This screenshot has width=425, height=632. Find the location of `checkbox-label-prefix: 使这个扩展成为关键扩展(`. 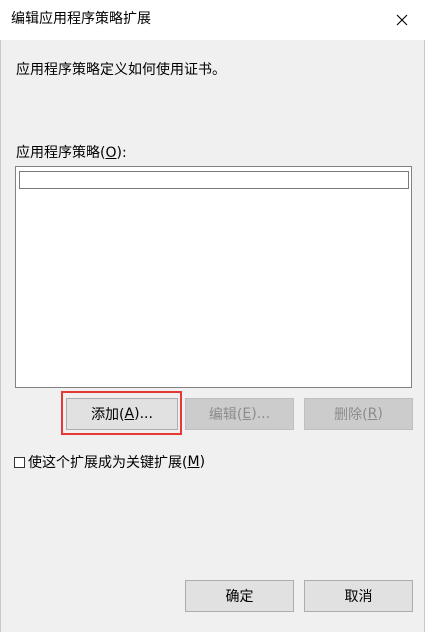

checkbox-label-prefix: 使这个扩展成为关键扩展( is located at coordinates (108, 463).